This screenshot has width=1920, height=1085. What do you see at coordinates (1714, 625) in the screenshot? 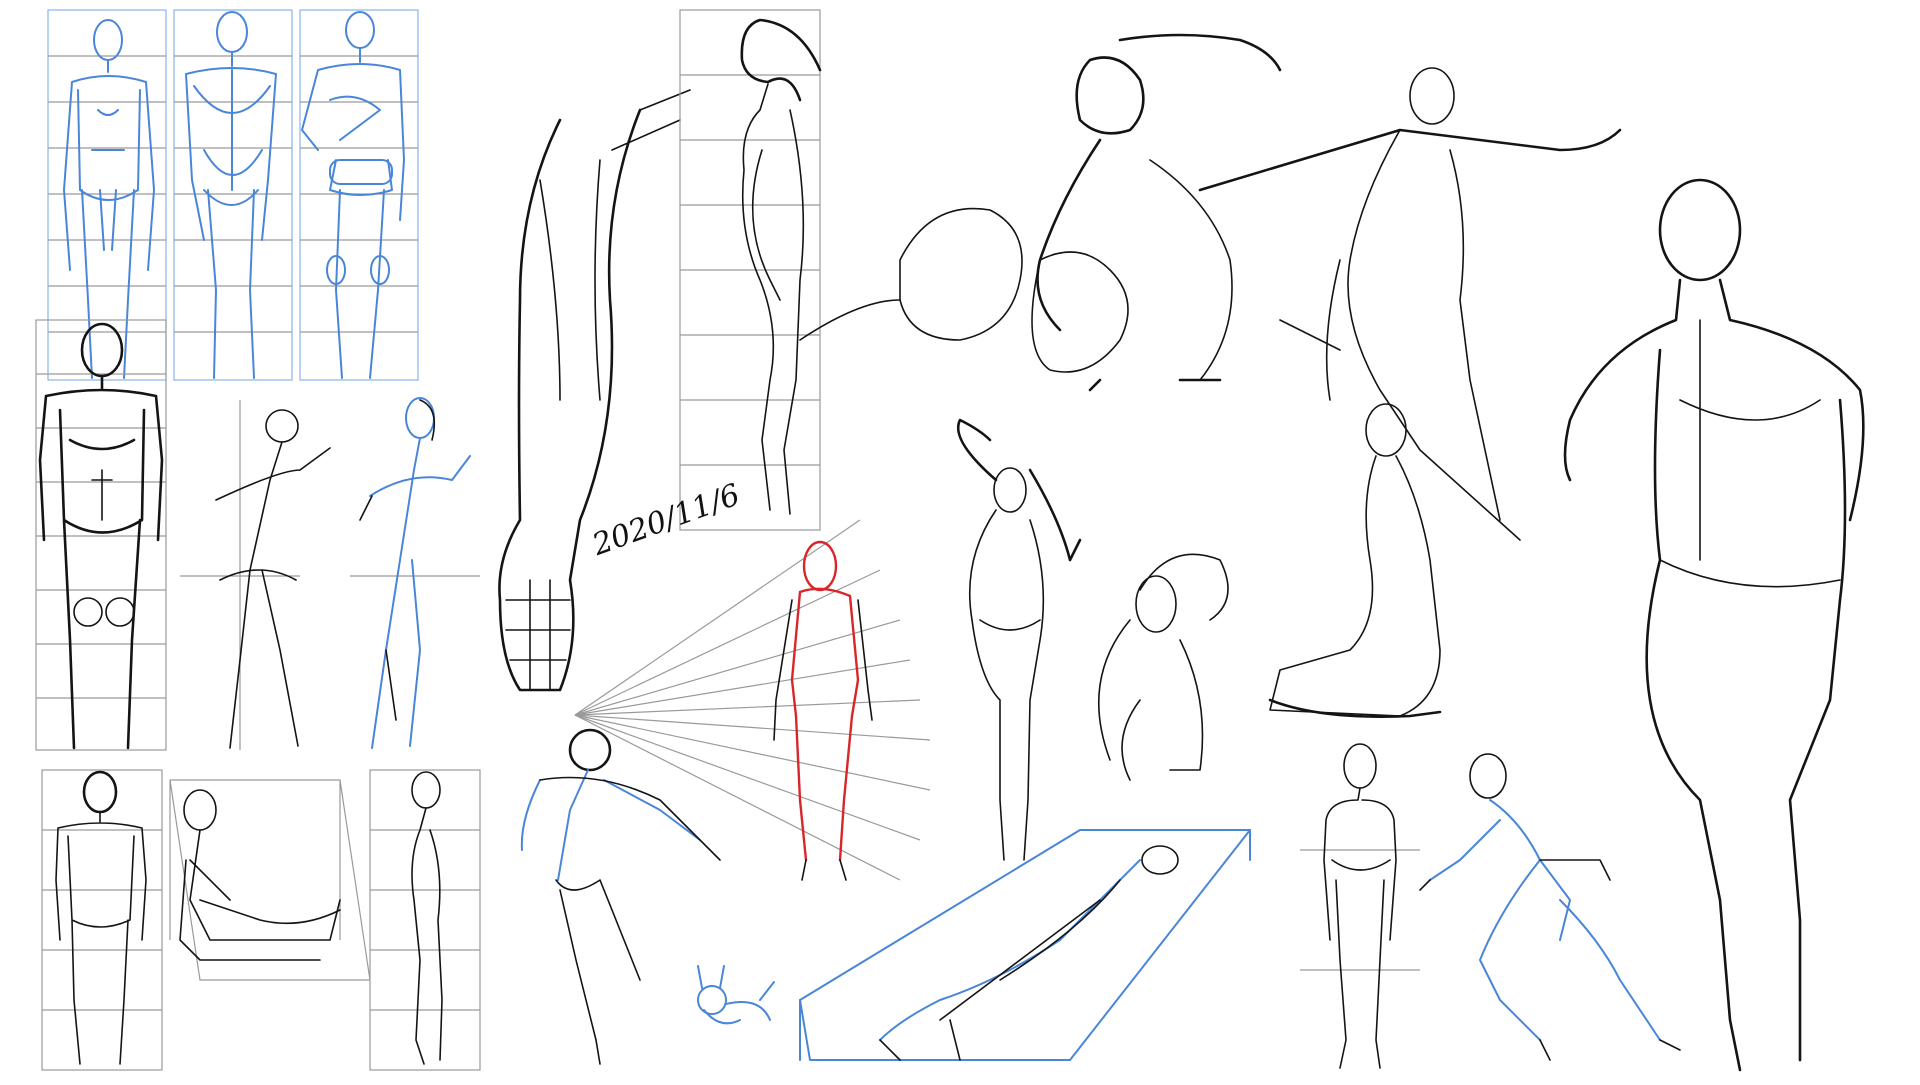
I see `muscular-back-figure` at bounding box center [1714, 625].